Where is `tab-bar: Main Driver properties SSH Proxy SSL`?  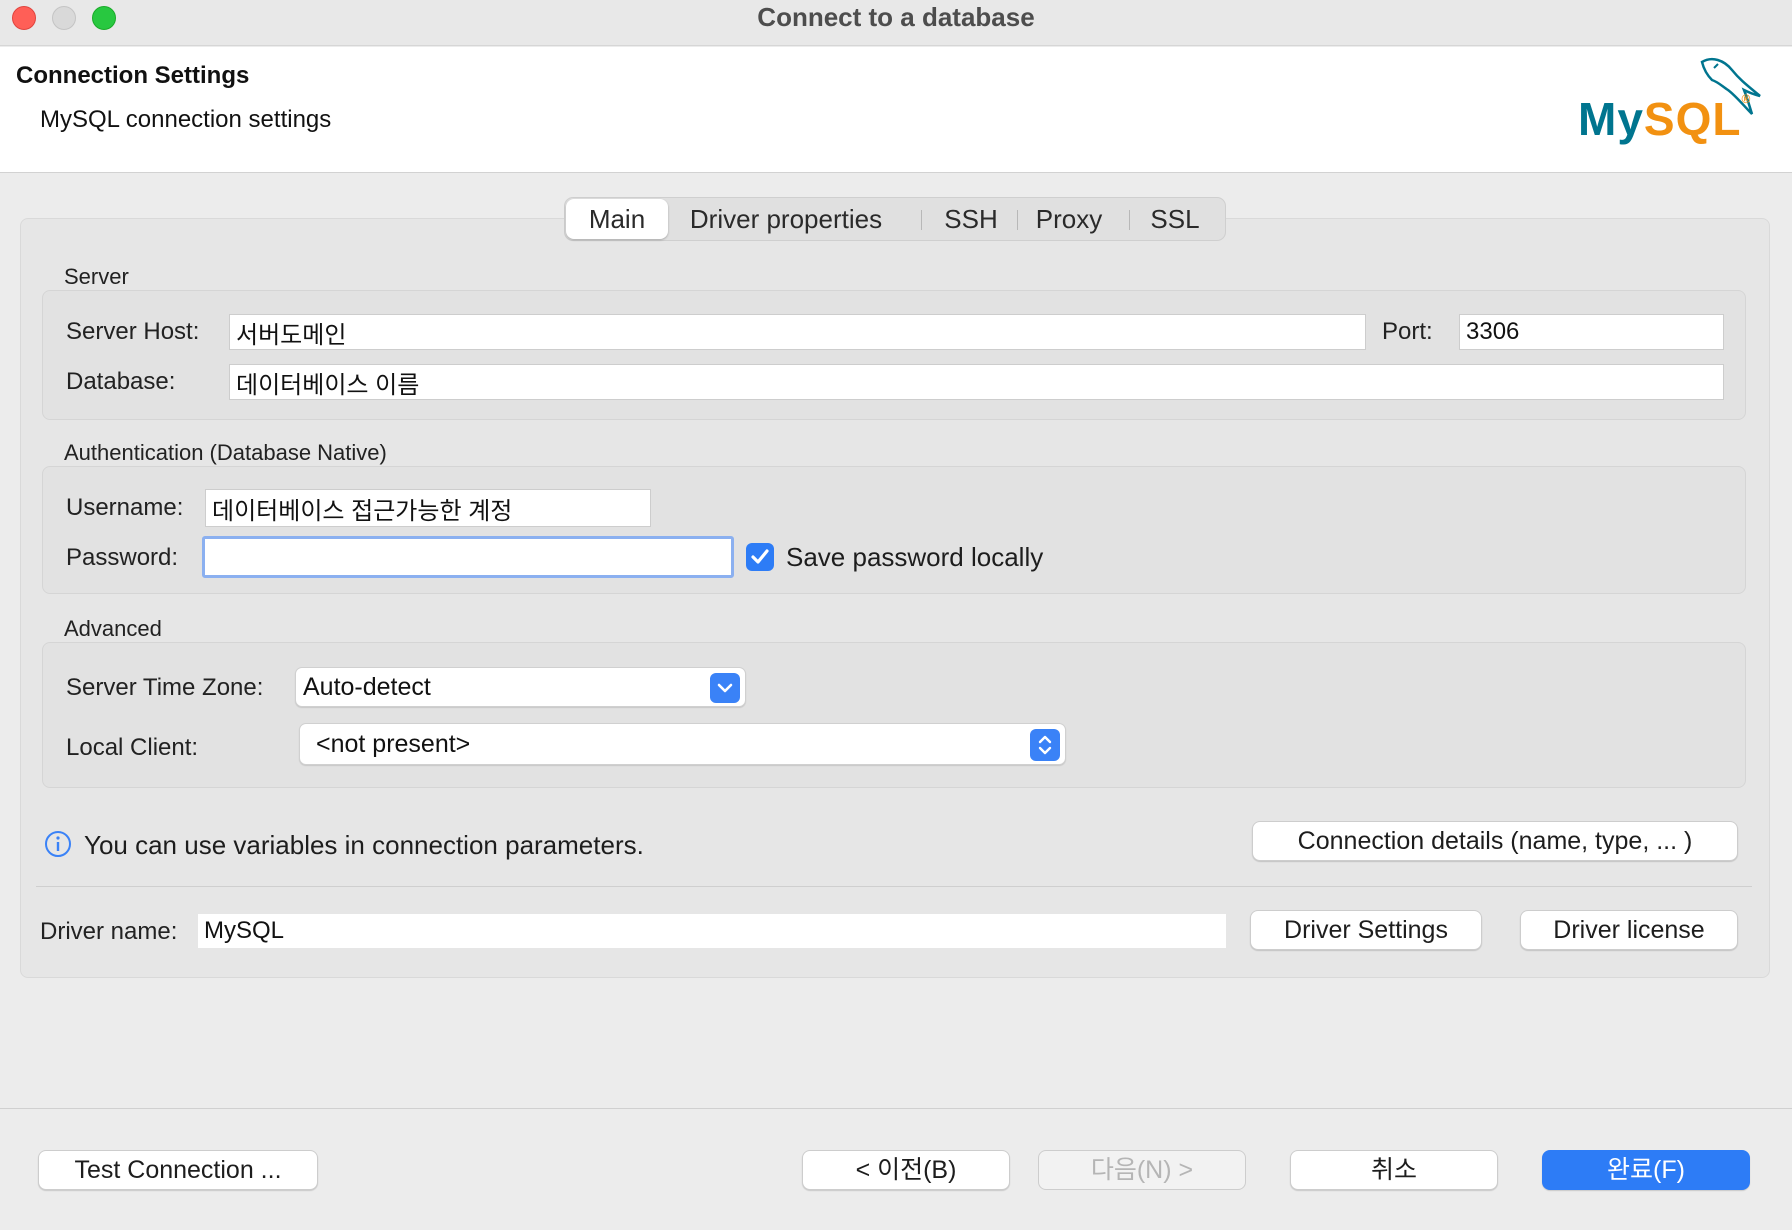
tab-bar: Main Driver properties SSH Proxy SSL is located at coordinates (895, 219).